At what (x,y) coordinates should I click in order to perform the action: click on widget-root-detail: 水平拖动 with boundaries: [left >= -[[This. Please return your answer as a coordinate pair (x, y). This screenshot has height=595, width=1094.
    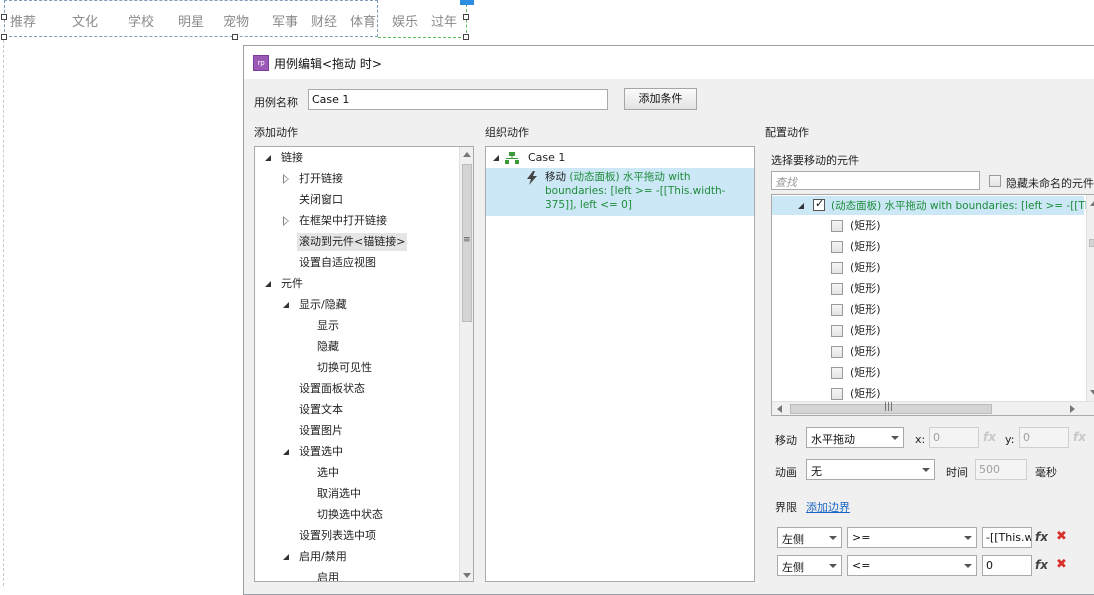
    Looking at the image, I should click on (989, 206).